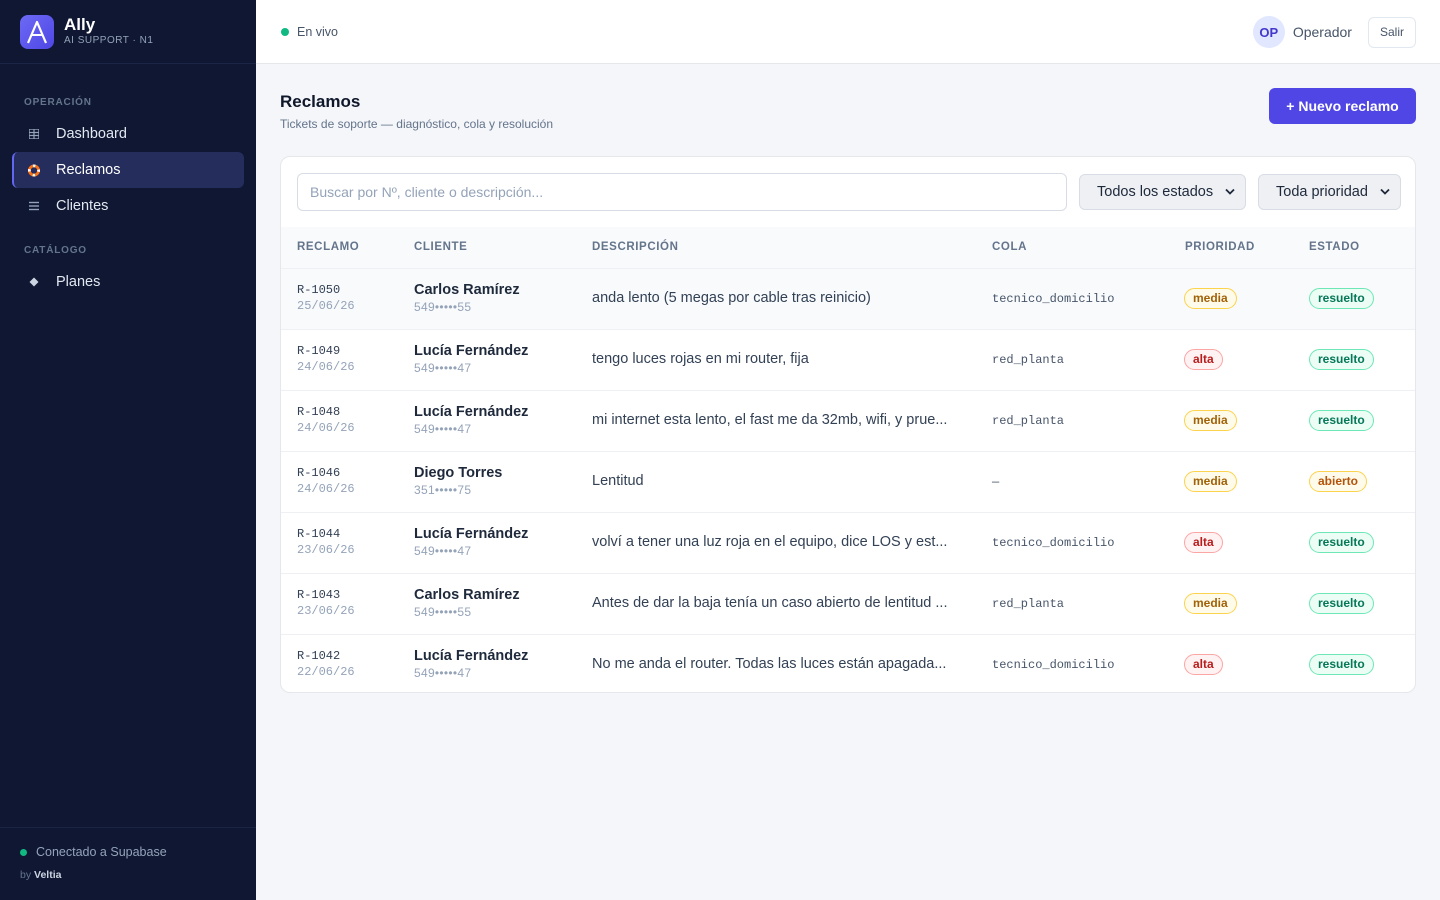  What do you see at coordinates (1322, 32) in the screenshot?
I see `user-name: Operador` at bounding box center [1322, 32].